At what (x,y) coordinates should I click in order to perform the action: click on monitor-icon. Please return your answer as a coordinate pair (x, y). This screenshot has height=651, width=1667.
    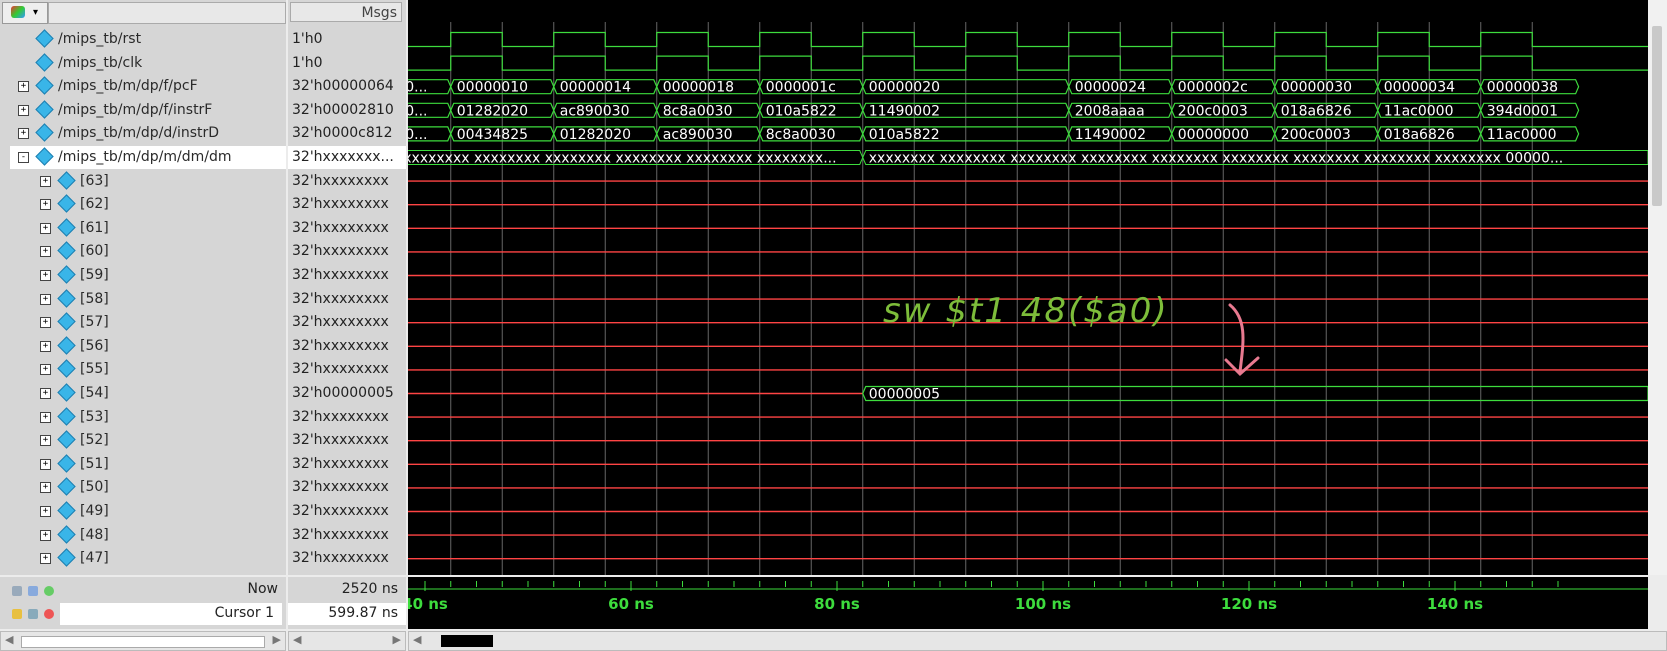
    Looking at the image, I should click on (33, 591).